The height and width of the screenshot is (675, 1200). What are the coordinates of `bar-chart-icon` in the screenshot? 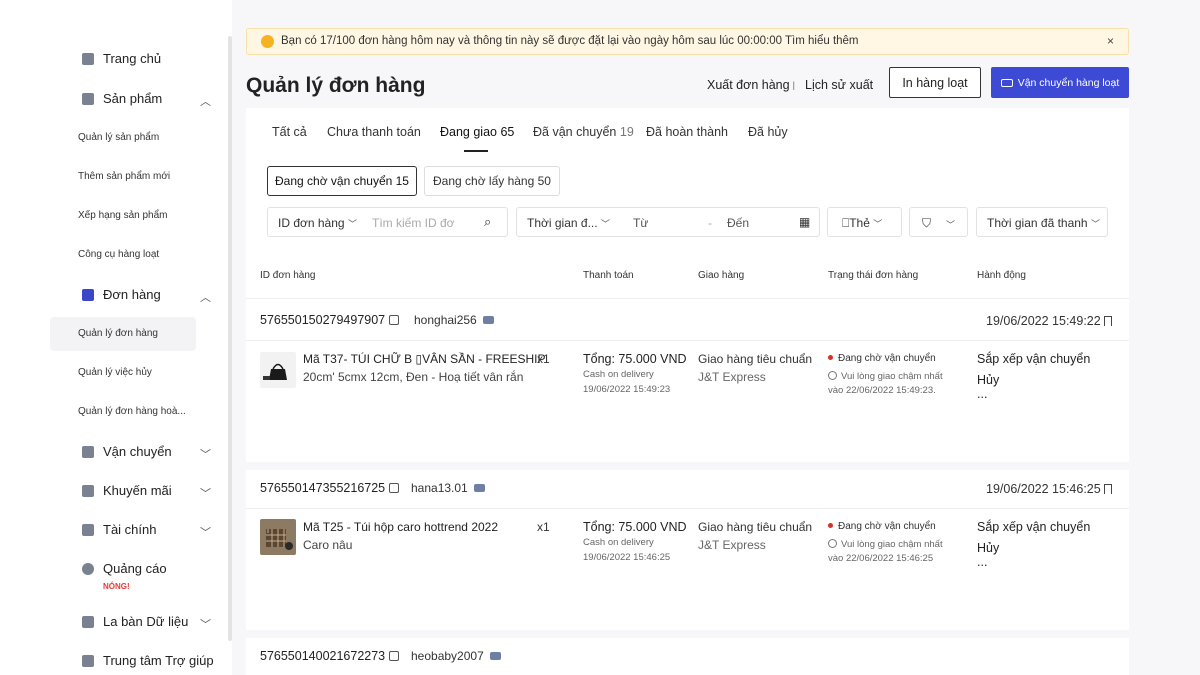 It's located at (88, 622).